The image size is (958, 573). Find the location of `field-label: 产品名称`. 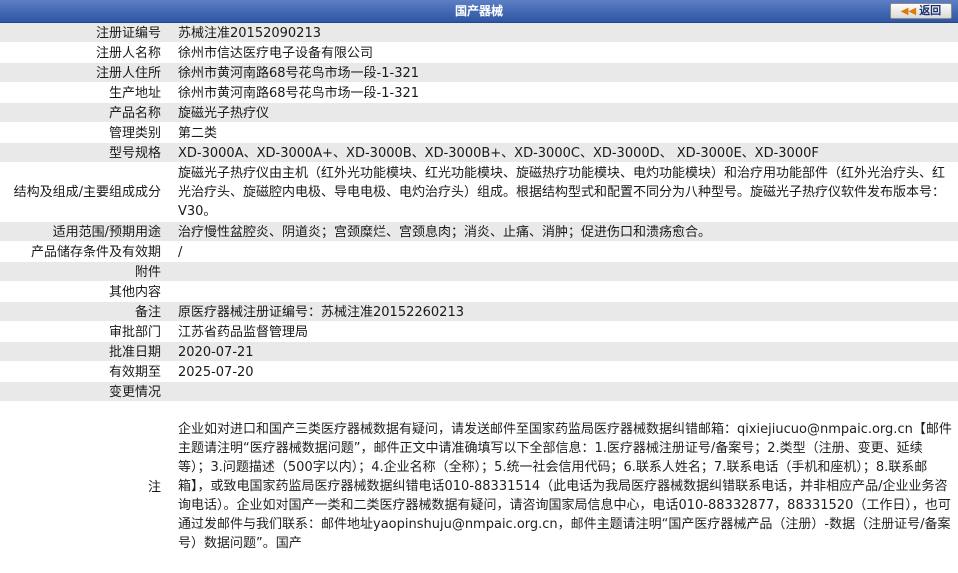

field-label: 产品名称 is located at coordinates (134, 113).